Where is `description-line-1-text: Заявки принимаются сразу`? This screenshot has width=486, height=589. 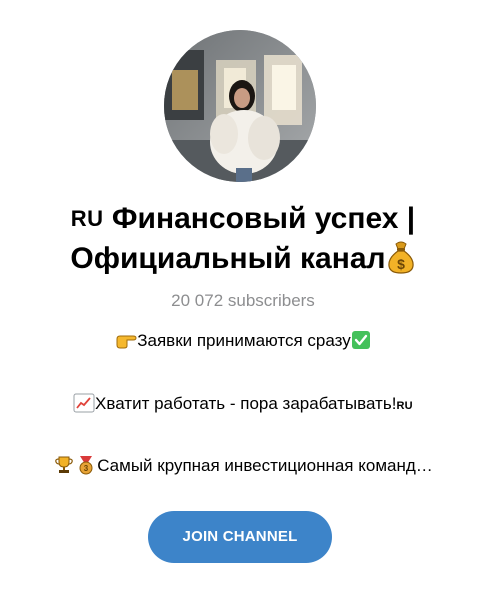 description-line-1-text: Заявки принимаются сразу is located at coordinates (244, 340).